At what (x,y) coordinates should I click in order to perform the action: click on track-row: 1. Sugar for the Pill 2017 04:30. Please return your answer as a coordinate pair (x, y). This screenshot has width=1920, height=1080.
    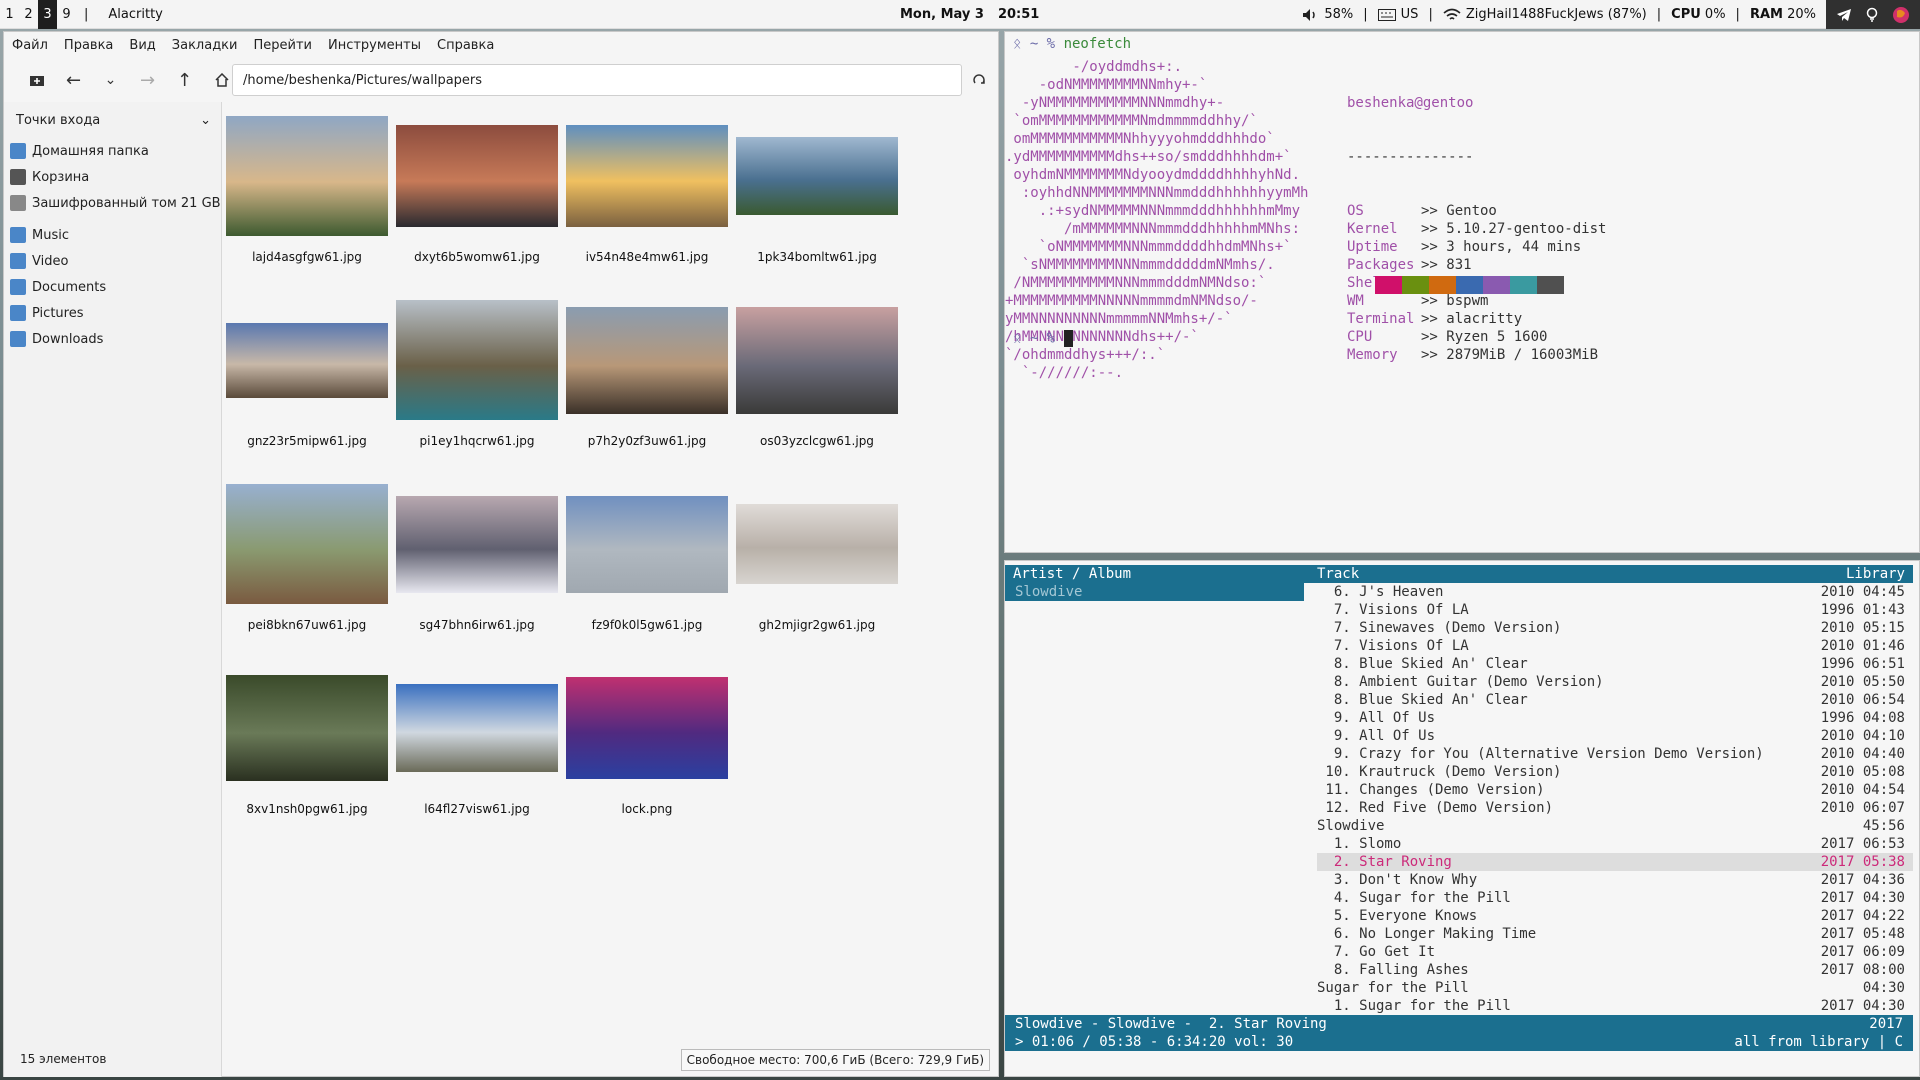
    Looking at the image, I should click on (1615, 1006).